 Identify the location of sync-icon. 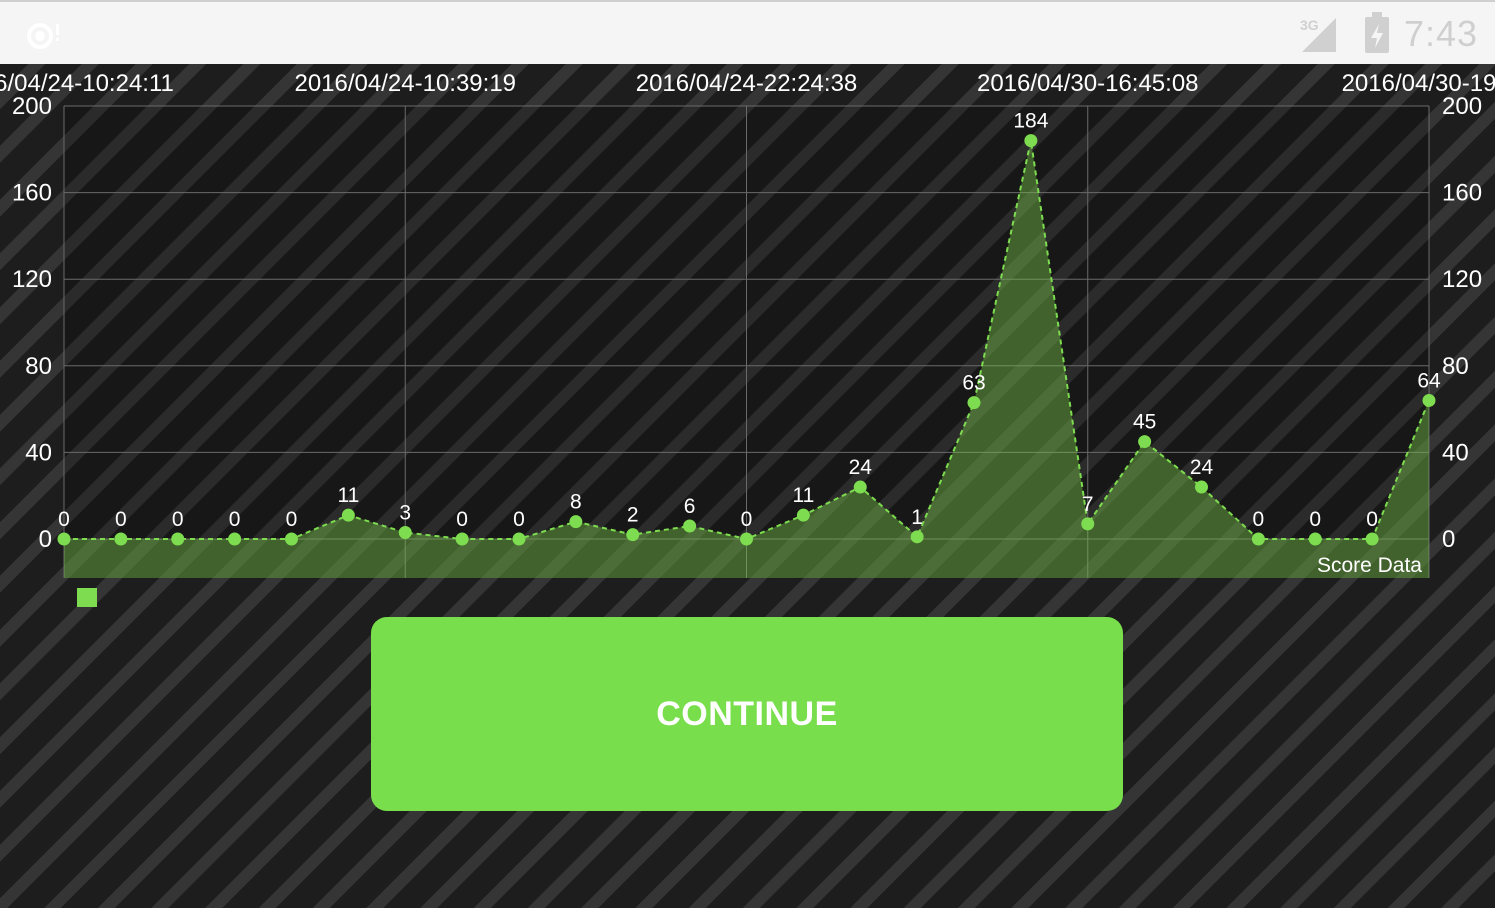
(43, 36).